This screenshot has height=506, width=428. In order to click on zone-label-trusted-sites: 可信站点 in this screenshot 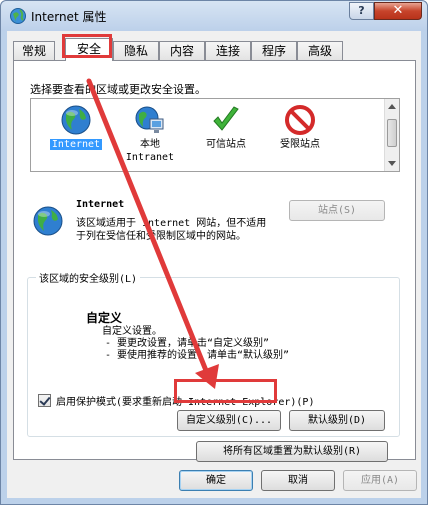, I will do `click(226, 144)`.